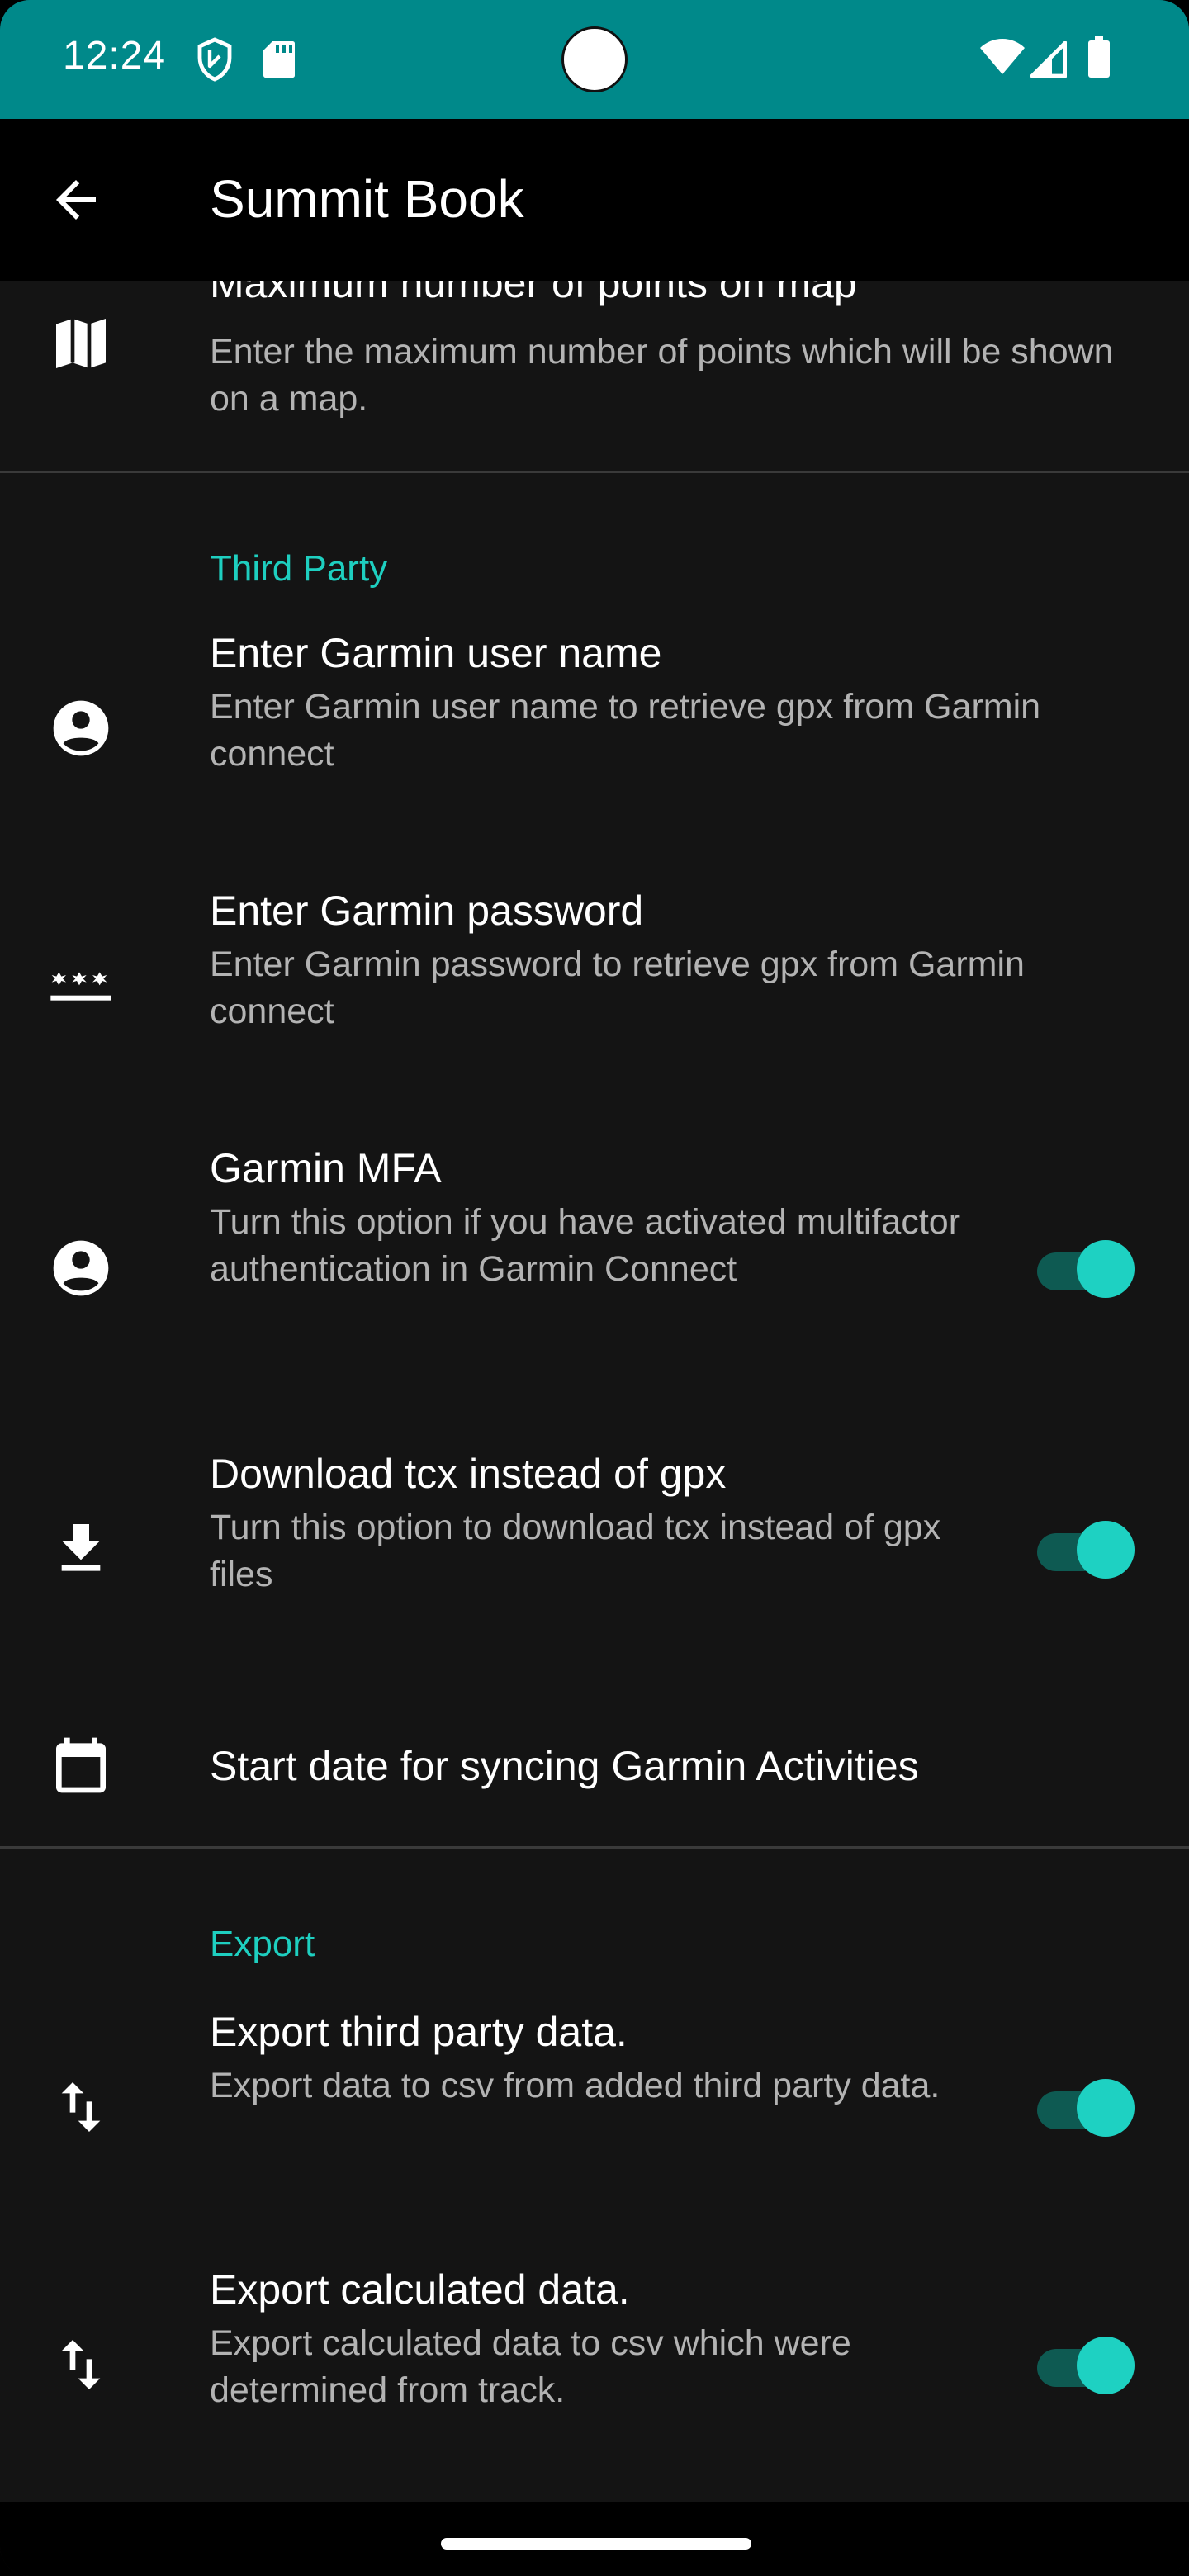  I want to click on wifi-icon, so click(1002, 56).